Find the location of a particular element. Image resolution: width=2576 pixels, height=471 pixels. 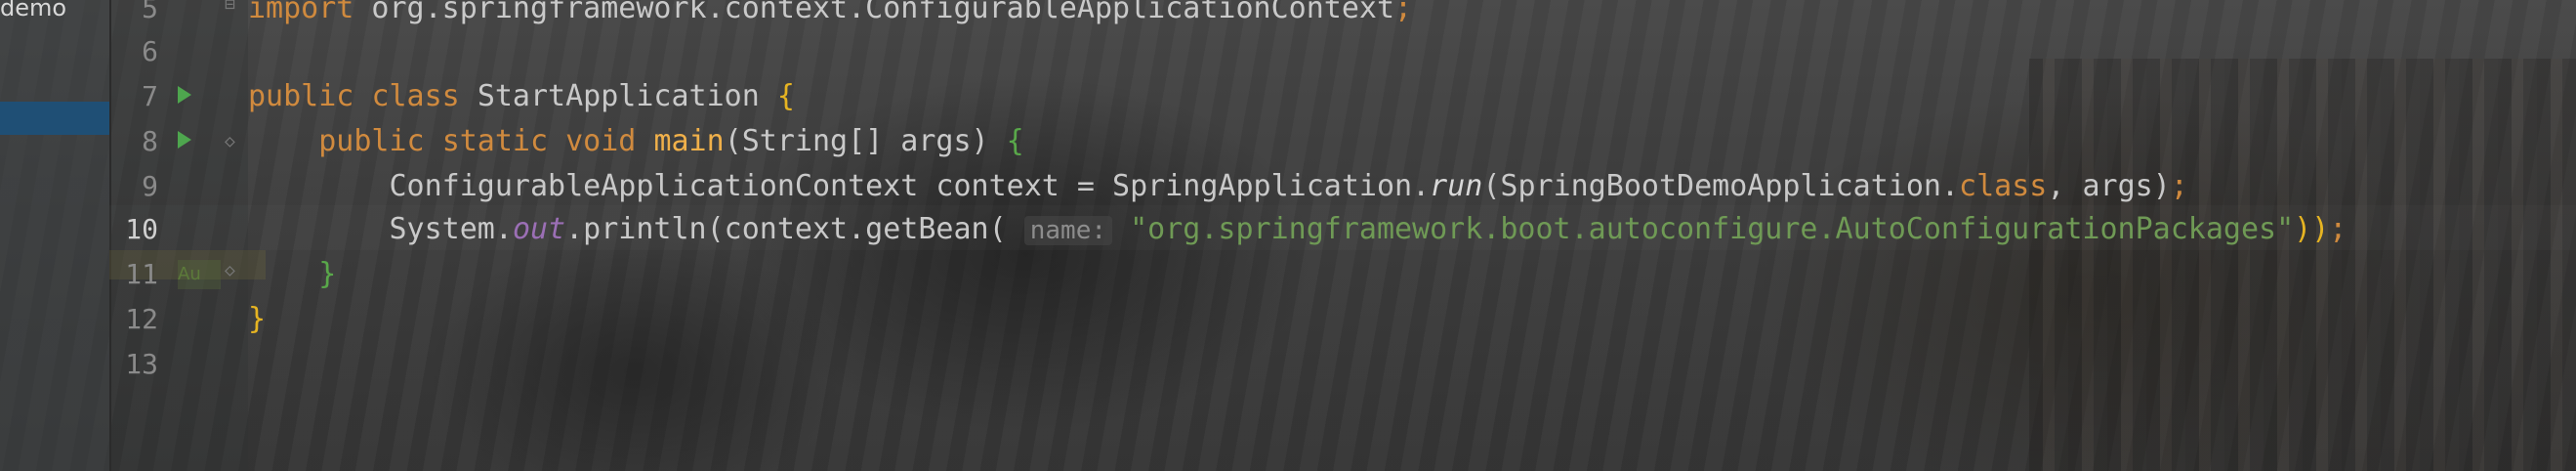

static-field-out: out is located at coordinates (539, 229).